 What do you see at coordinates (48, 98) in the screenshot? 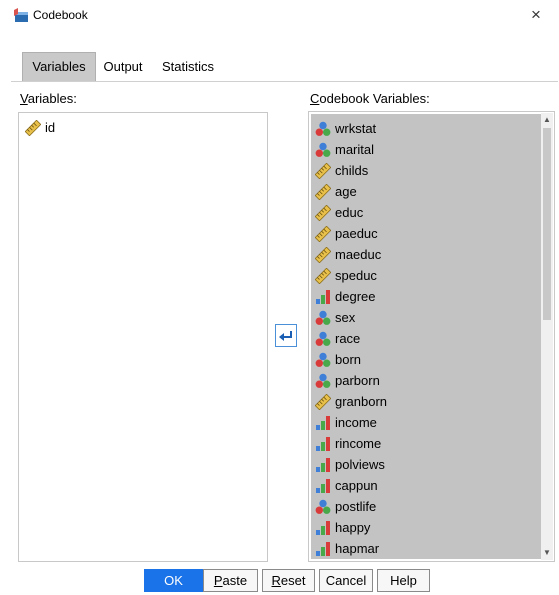
I see `variables-label: Variables:` at bounding box center [48, 98].